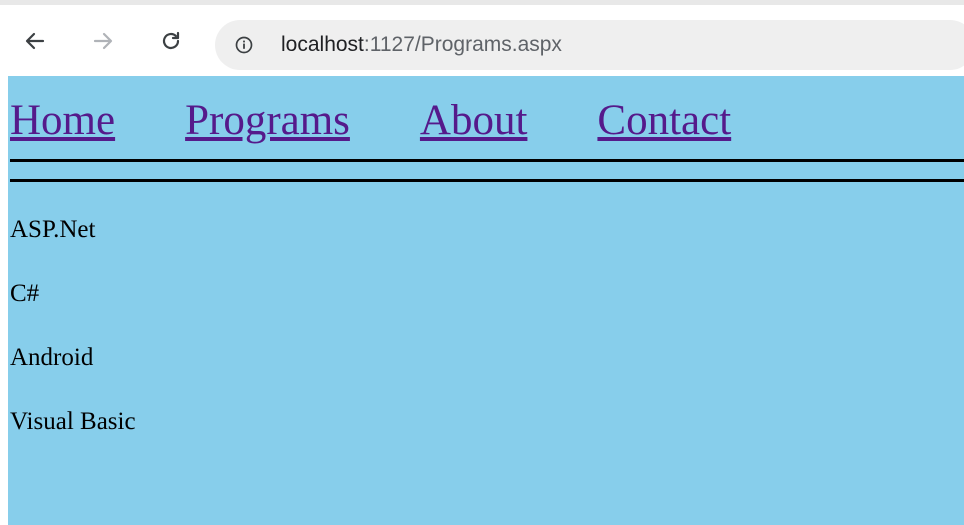  I want to click on program-item: ASP.Net, so click(53, 229).